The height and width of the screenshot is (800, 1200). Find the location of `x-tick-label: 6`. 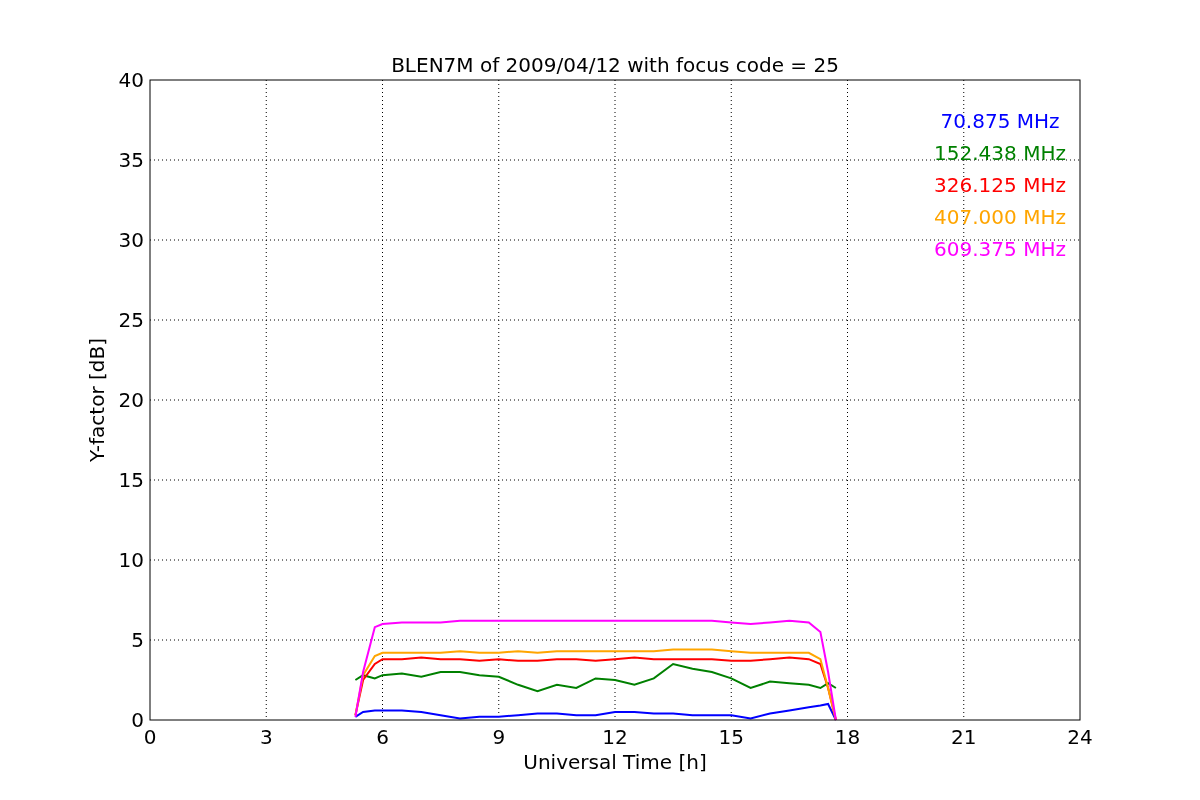

x-tick-label: 6 is located at coordinates (382, 737).